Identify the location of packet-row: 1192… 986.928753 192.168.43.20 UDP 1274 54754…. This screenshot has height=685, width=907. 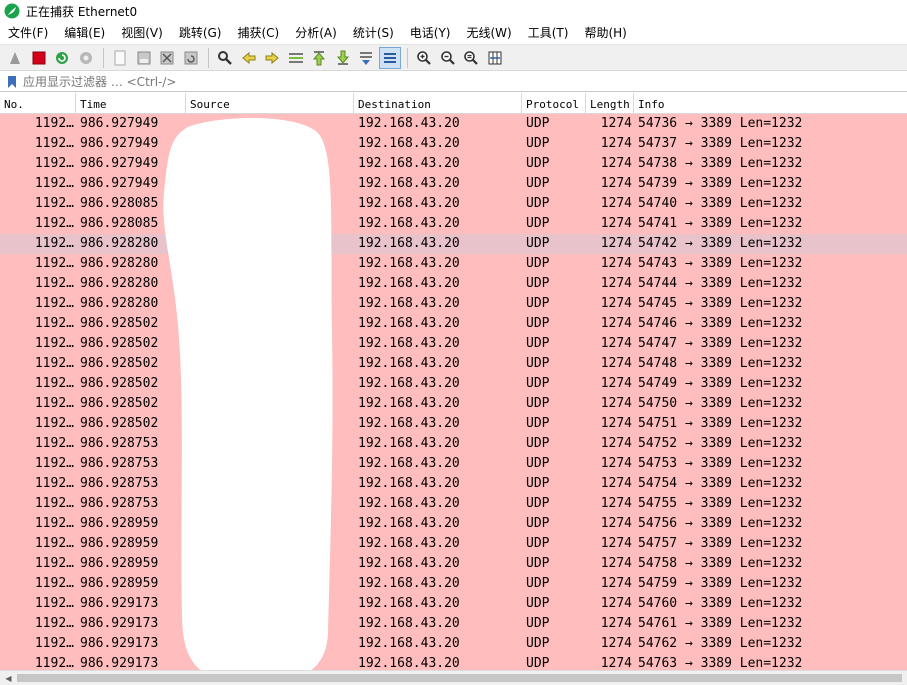
(453, 484).